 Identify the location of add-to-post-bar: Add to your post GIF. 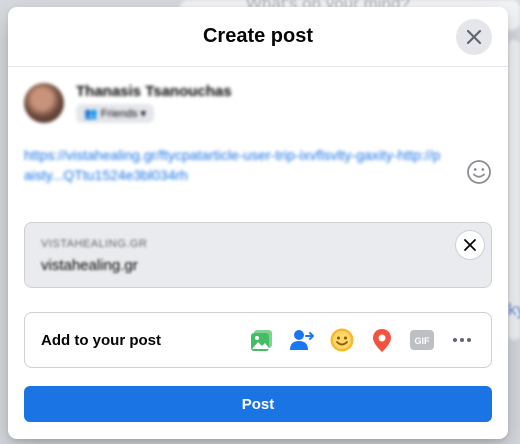
(258, 340).